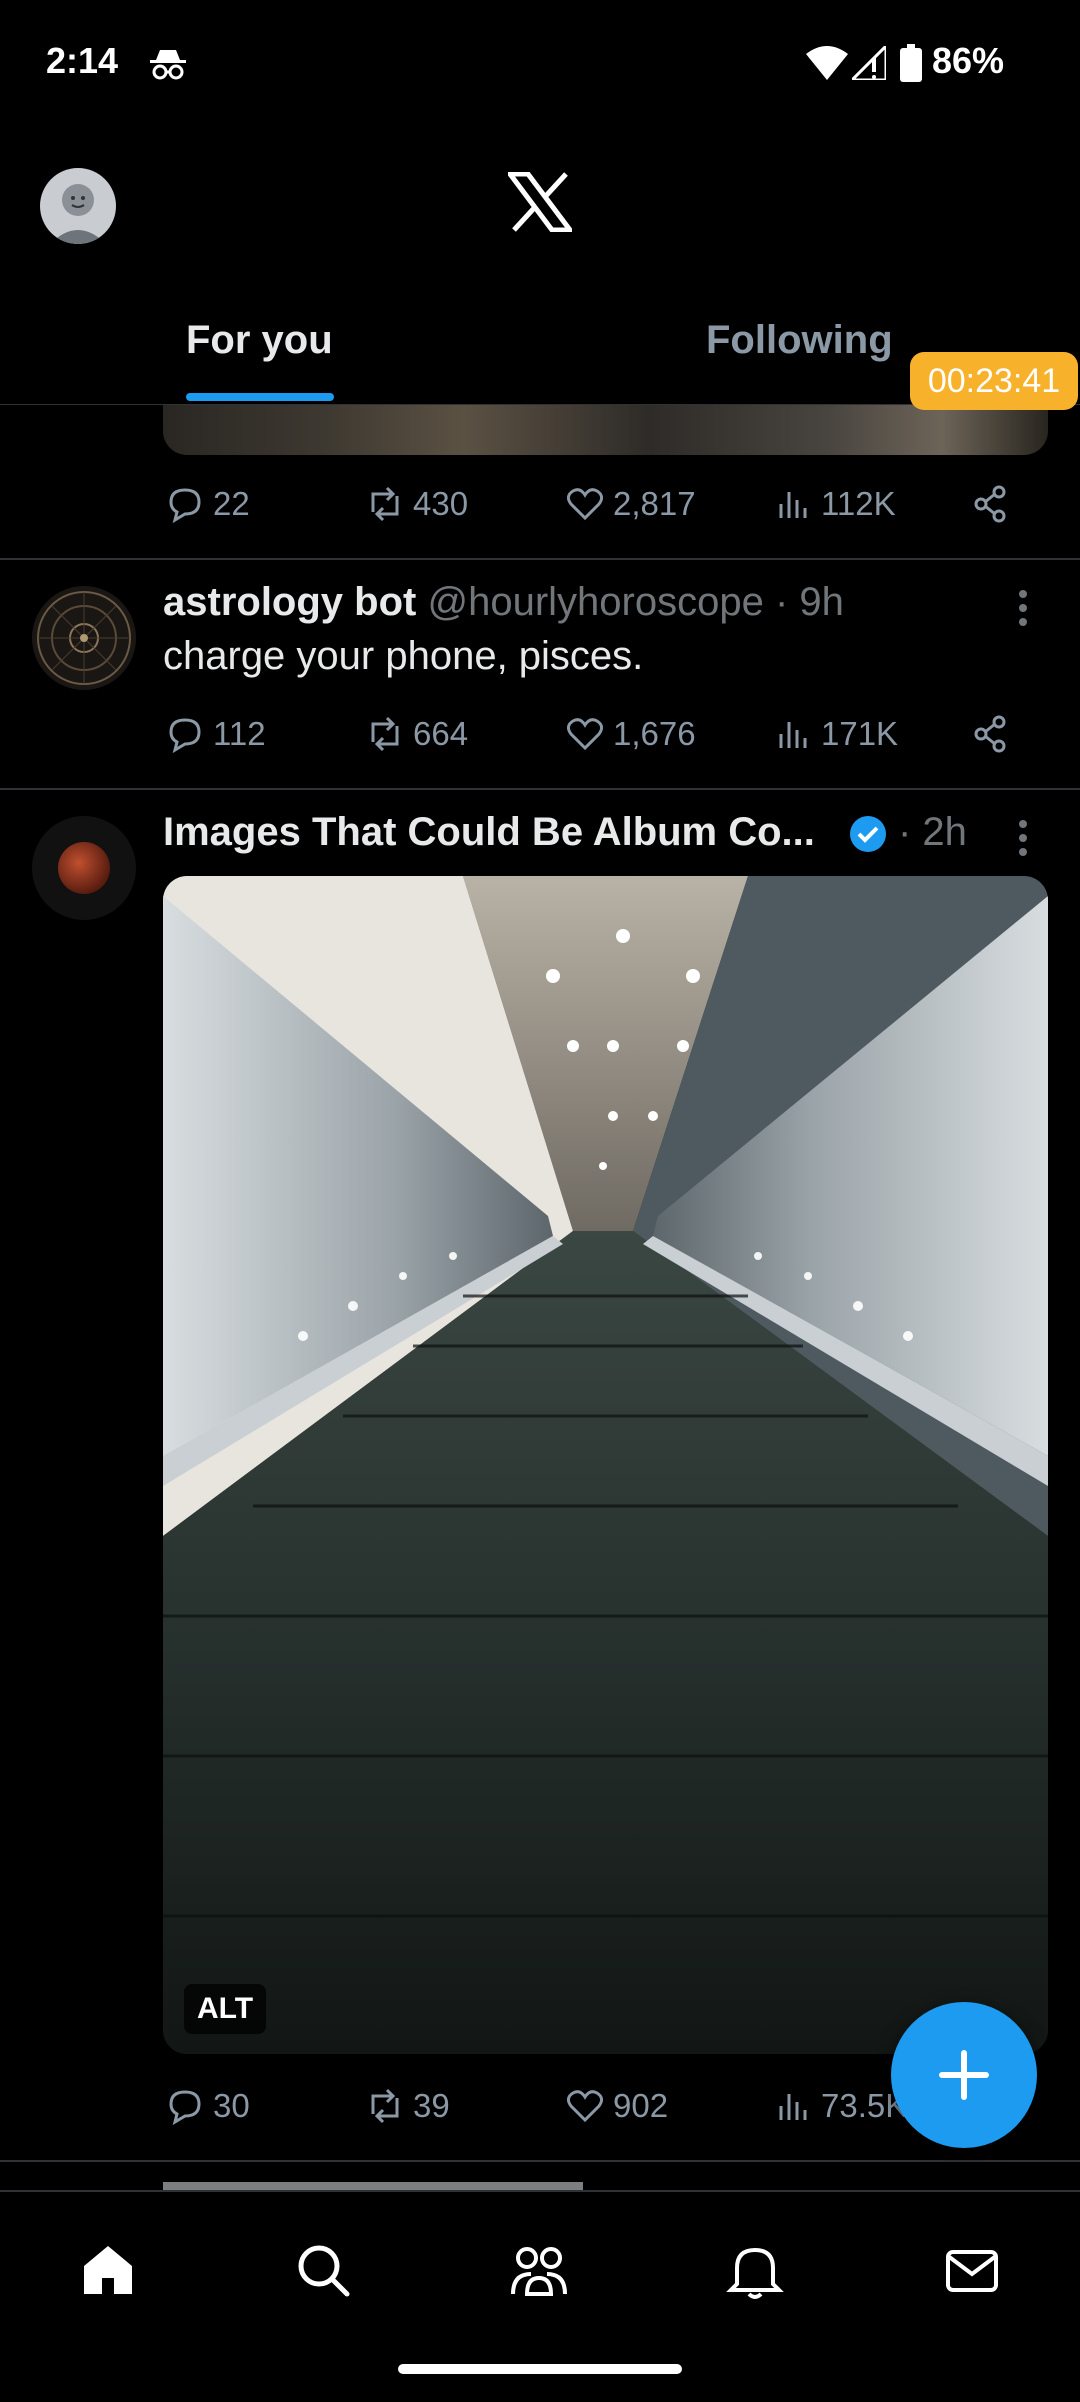 The image size is (1080, 2402). I want to click on messages-icon, so click(972, 2270).